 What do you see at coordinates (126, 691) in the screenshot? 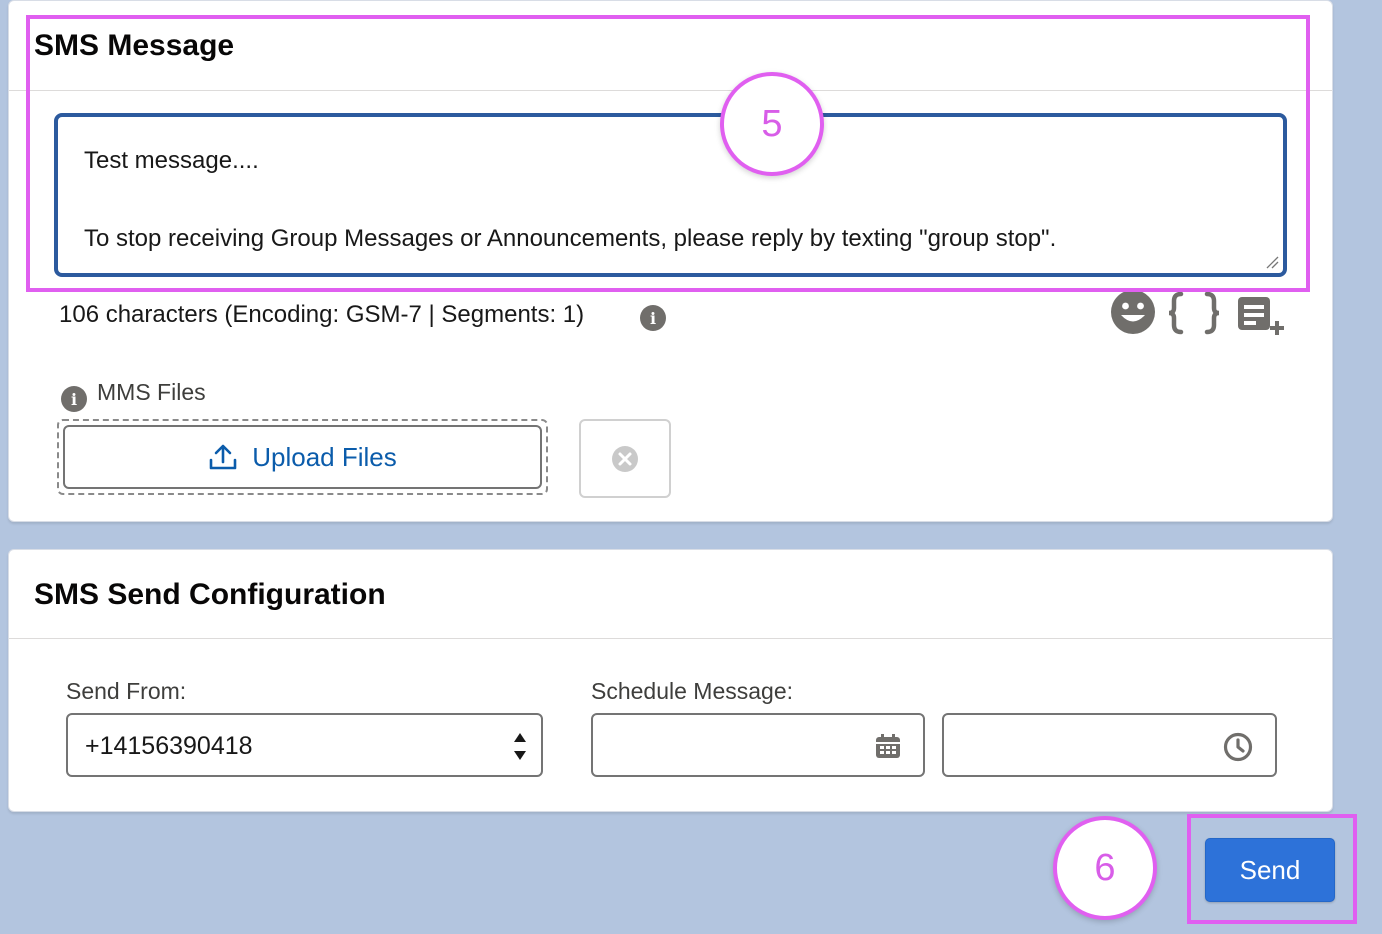
I see `send-from-label: Send From:` at bounding box center [126, 691].